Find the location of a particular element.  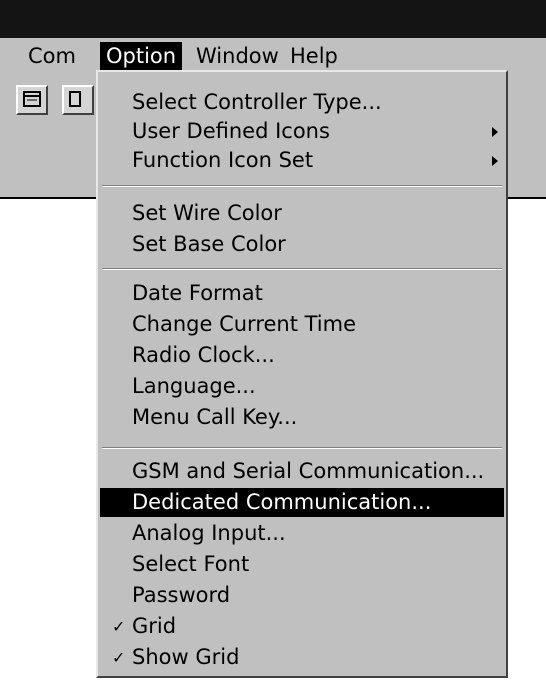

menu-item-function-icon-set: Function Icon Set is located at coordinates (302, 160).